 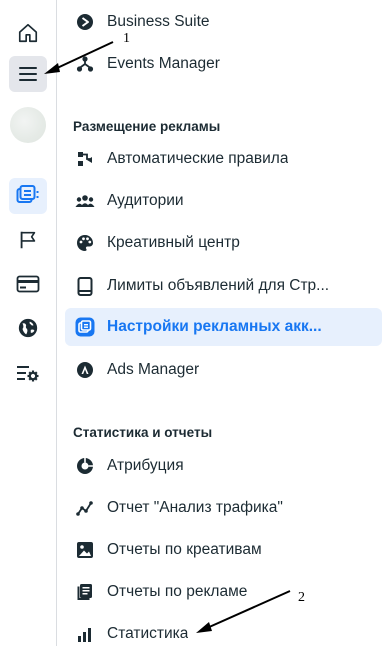 I want to click on image-icon, so click(x=85, y=550).